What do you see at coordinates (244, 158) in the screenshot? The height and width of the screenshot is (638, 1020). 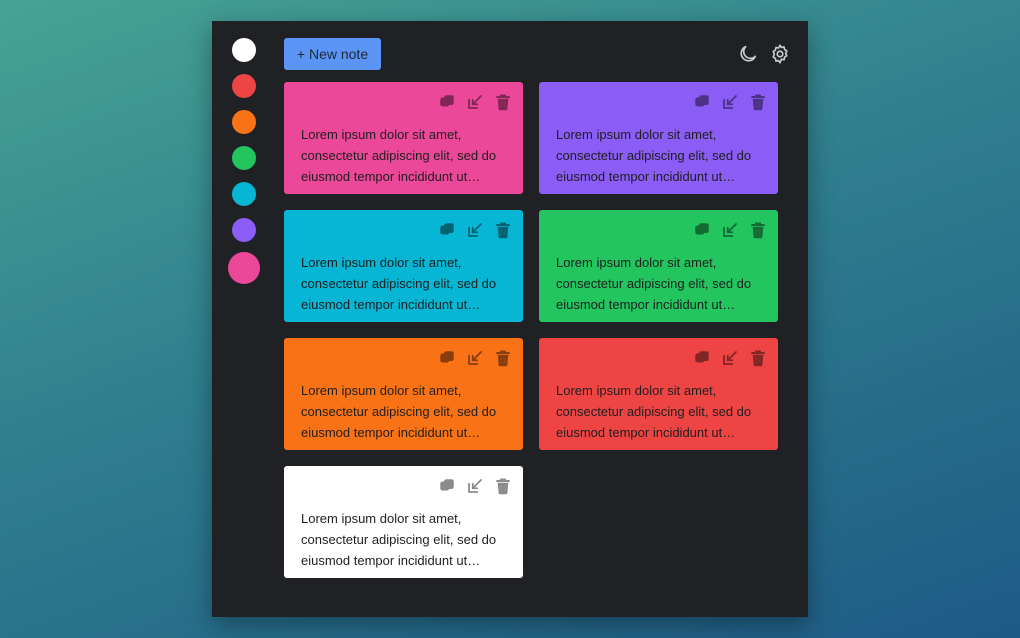 I see `color-swatch-green` at bounding box center [244, 158].